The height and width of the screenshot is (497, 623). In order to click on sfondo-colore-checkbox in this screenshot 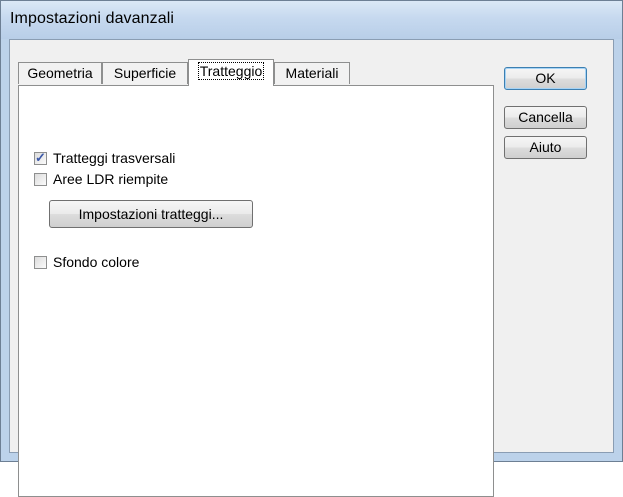, I will do `click(40, 262)`.